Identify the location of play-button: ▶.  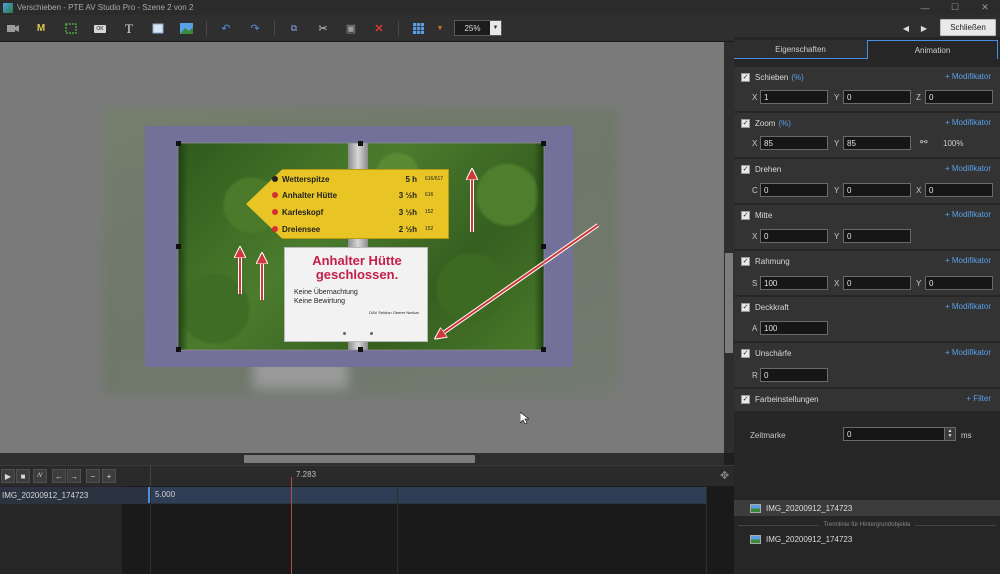
(8, 476).